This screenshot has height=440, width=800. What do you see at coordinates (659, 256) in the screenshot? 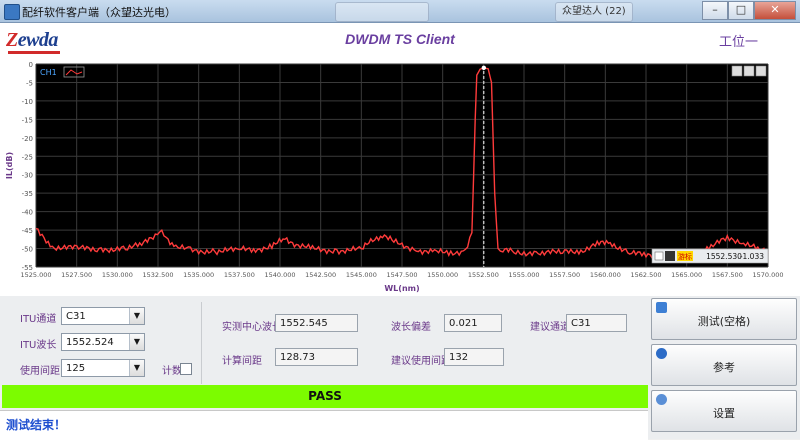
I see `marker-toggle-icon` at bounding box center [659, 256].